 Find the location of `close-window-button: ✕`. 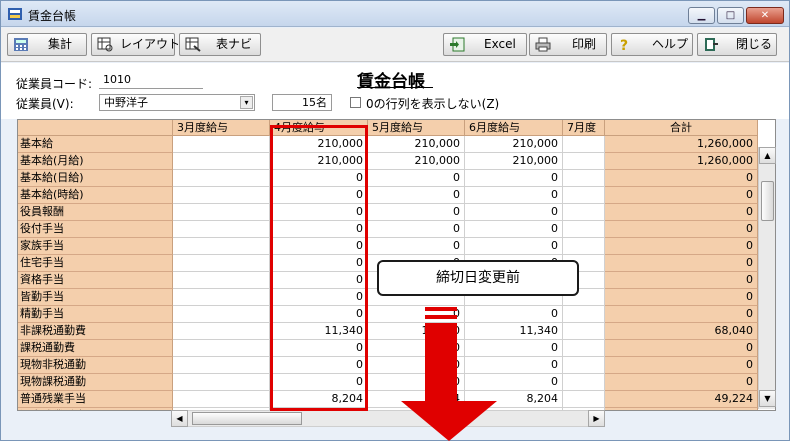

close-window-button: ✕ is located at coordinates (765, 15).